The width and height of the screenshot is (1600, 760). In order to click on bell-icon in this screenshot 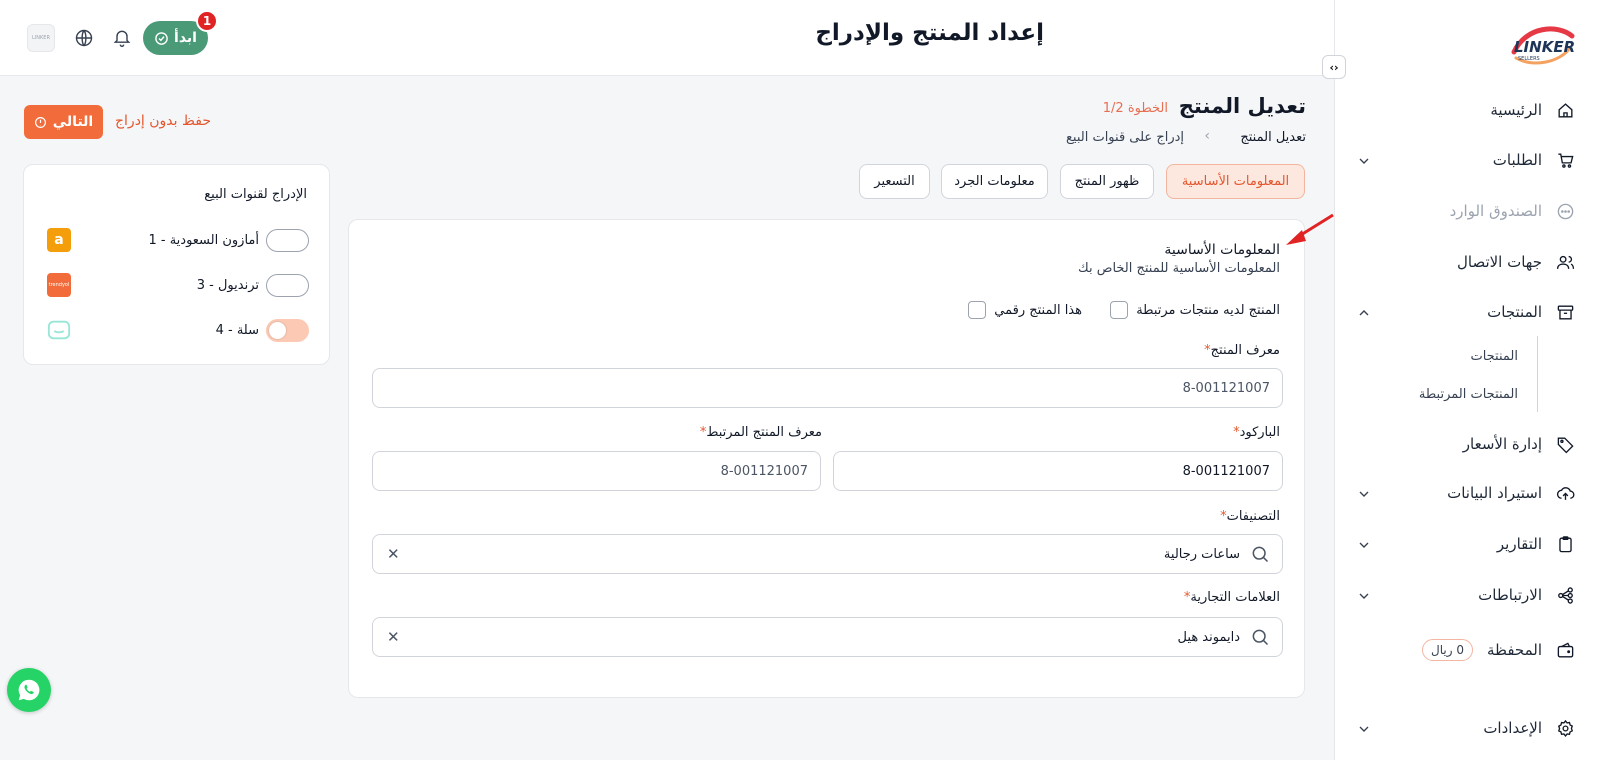, I will do `click(122, 38)`.